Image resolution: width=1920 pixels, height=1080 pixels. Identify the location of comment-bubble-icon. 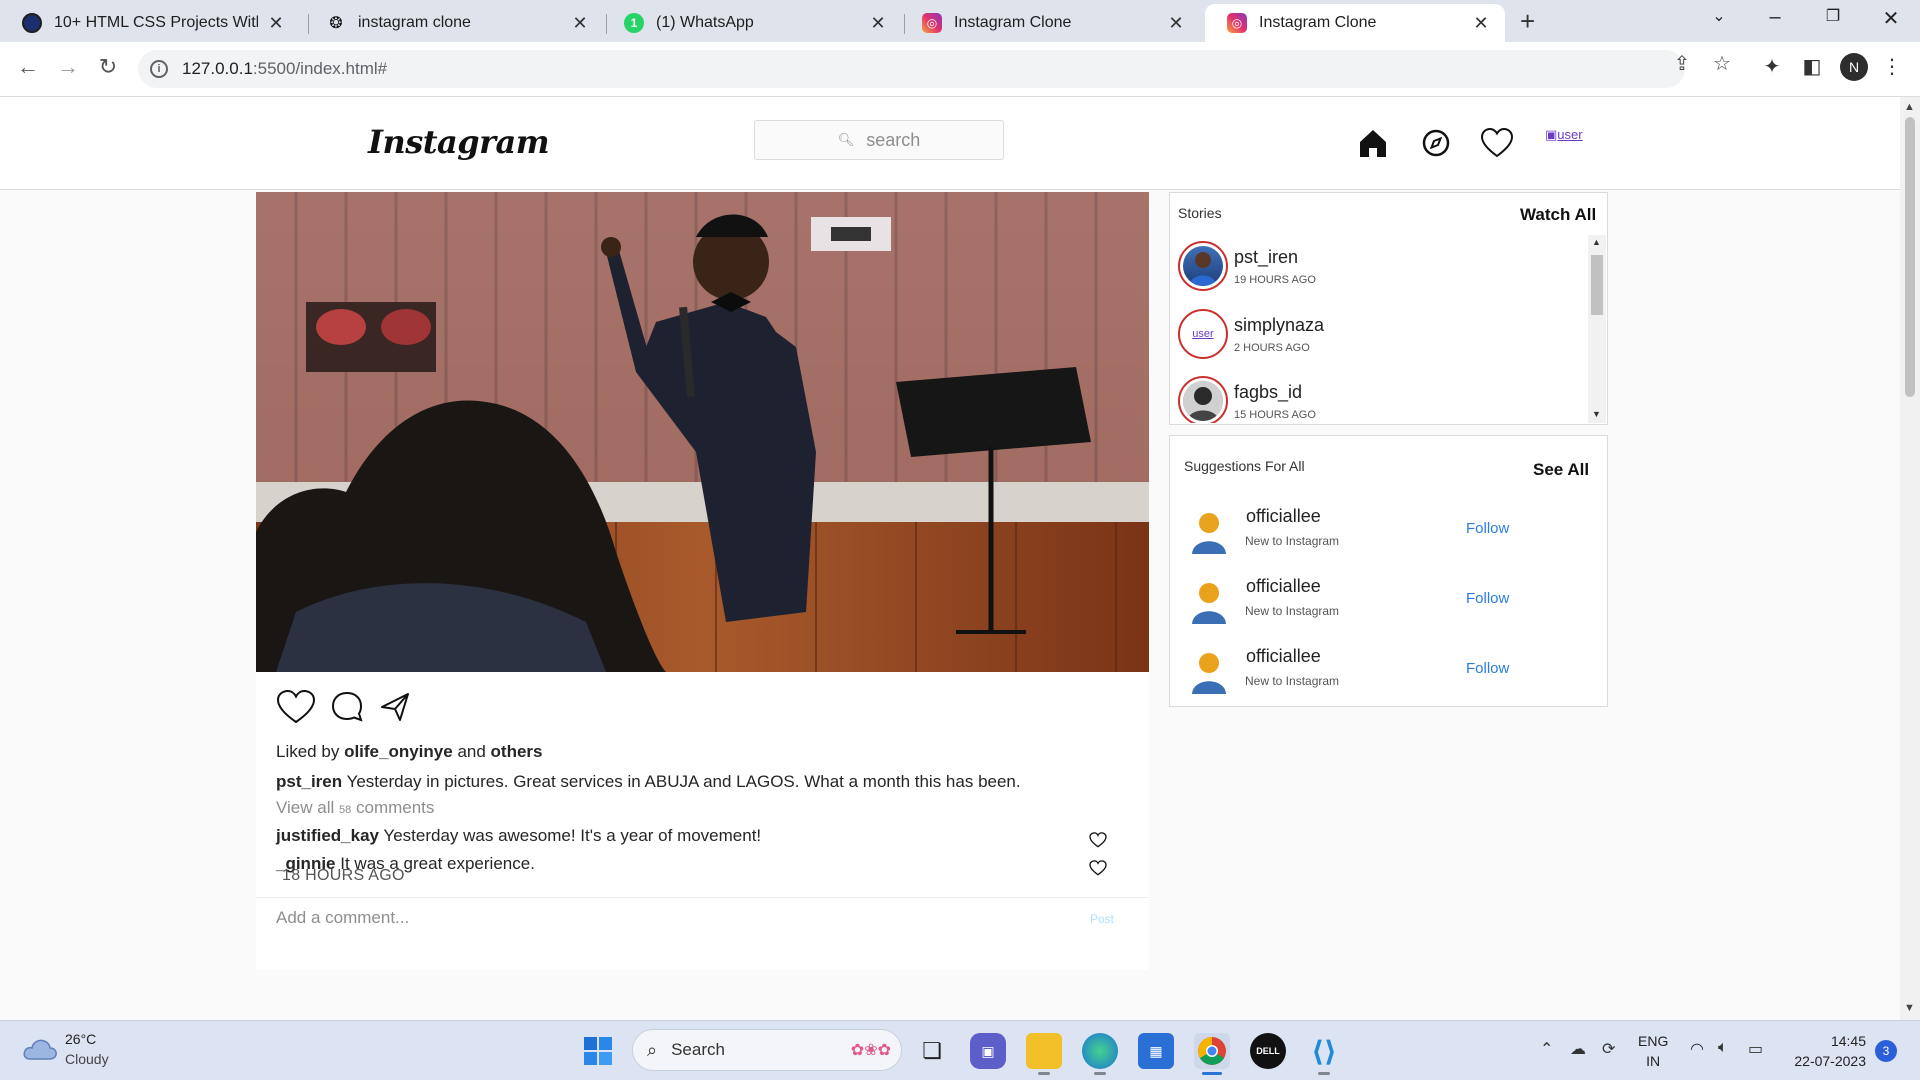
(347, 709).